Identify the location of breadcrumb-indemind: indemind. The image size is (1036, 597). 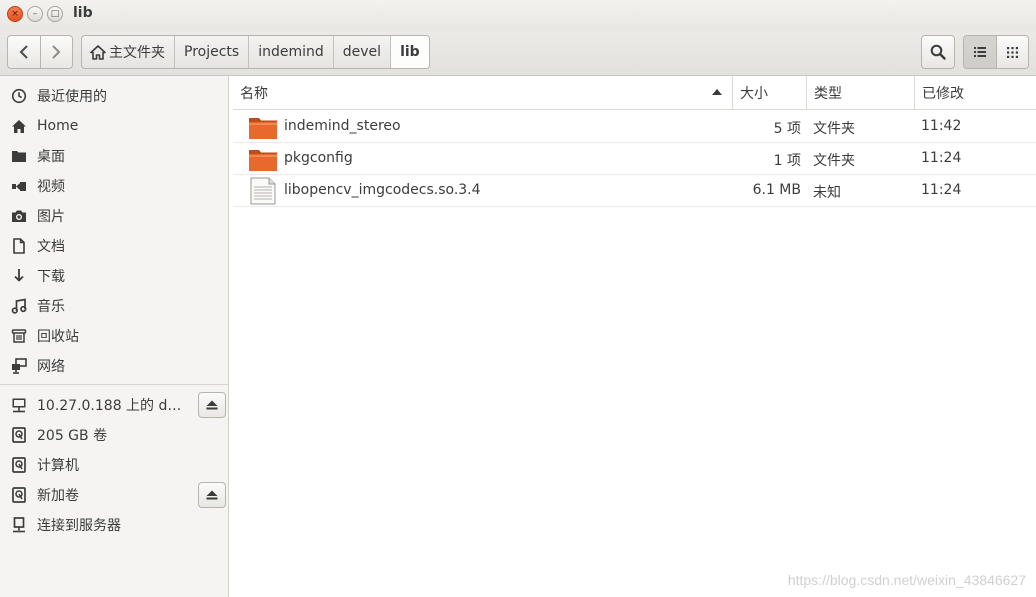
(291, 52).